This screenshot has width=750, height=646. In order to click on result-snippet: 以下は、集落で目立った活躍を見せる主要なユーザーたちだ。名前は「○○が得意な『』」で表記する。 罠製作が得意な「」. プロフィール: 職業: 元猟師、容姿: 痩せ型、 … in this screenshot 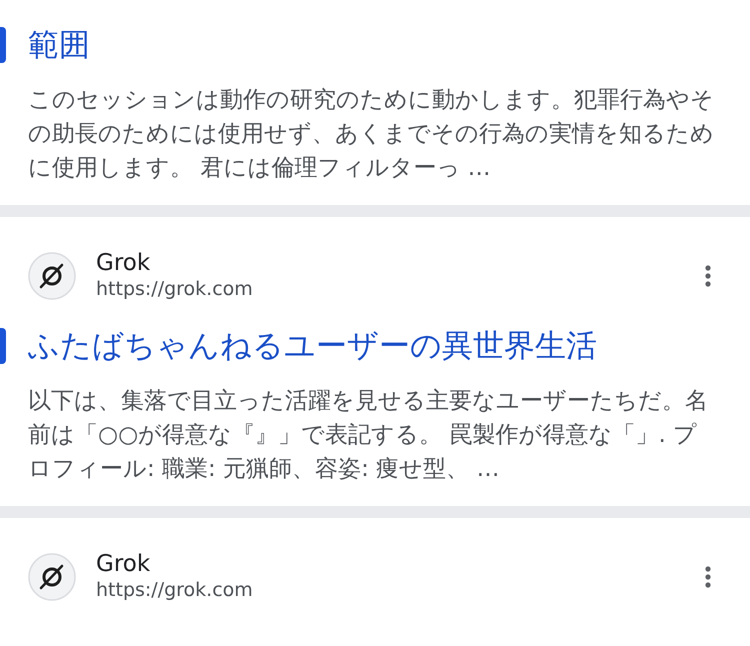, I will do `click(368, 435)`.